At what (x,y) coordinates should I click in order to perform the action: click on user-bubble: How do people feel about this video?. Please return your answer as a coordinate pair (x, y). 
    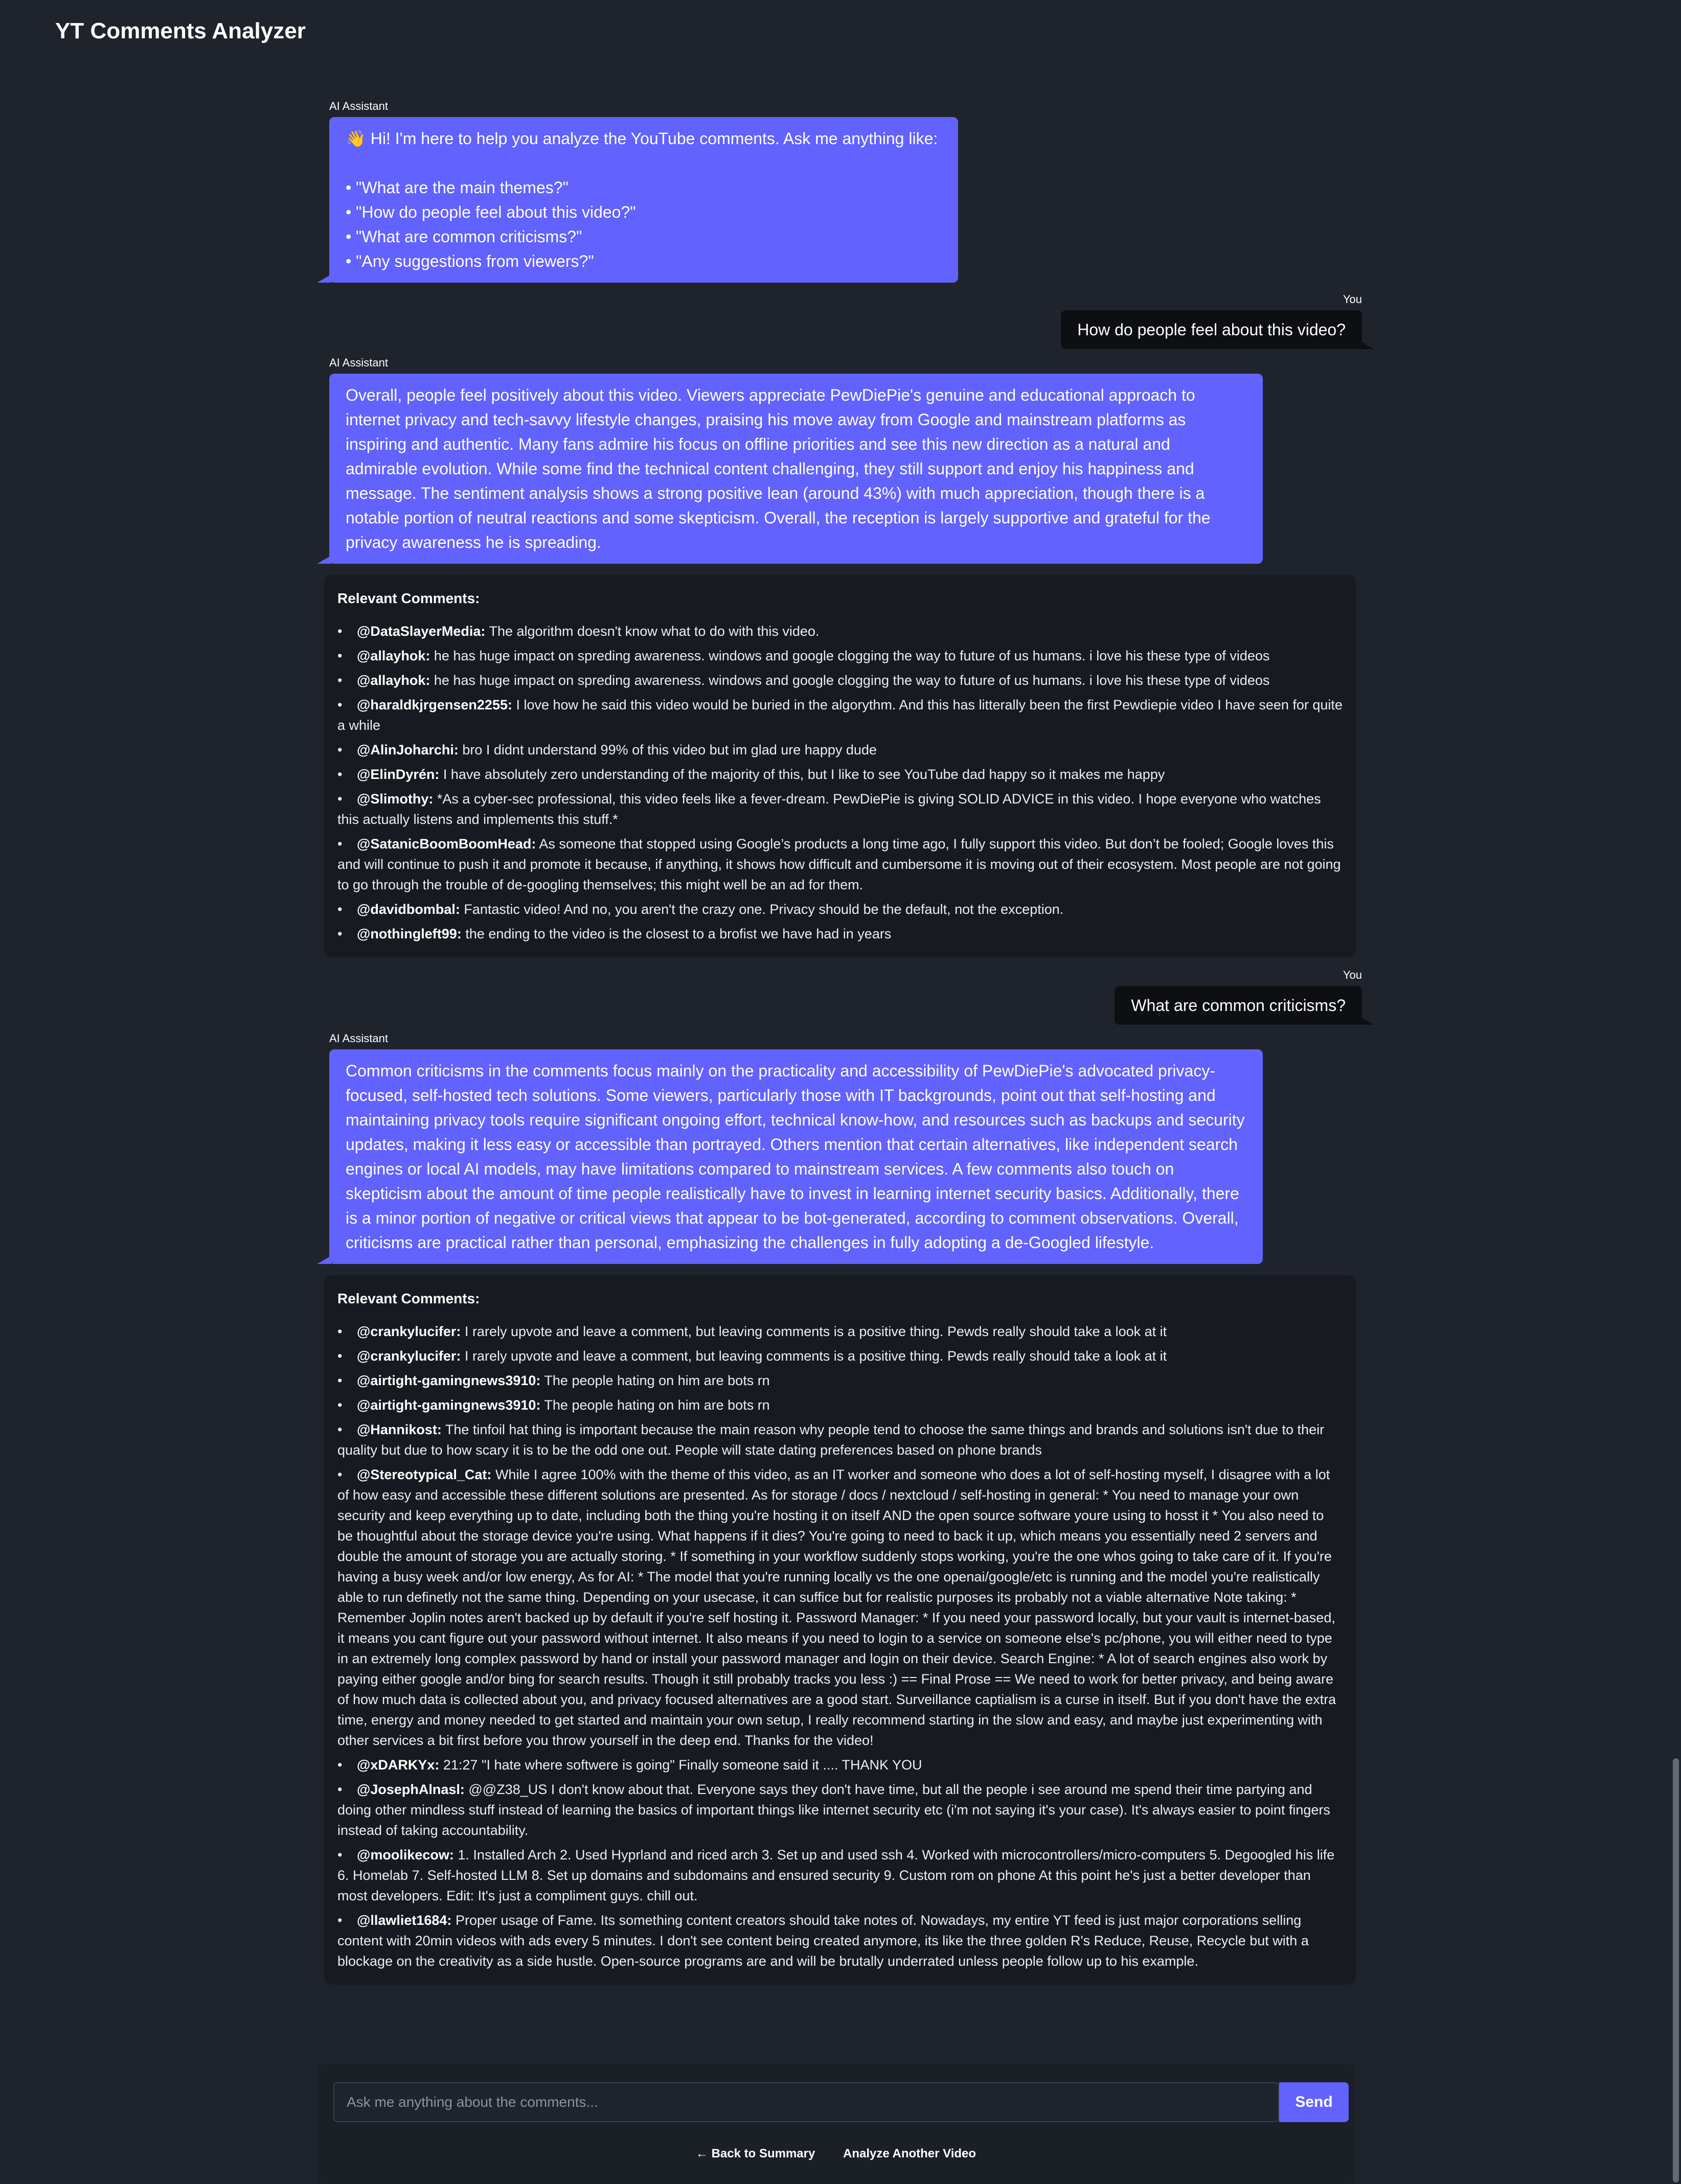
    Looking at the image, I should click on (1217, 329).